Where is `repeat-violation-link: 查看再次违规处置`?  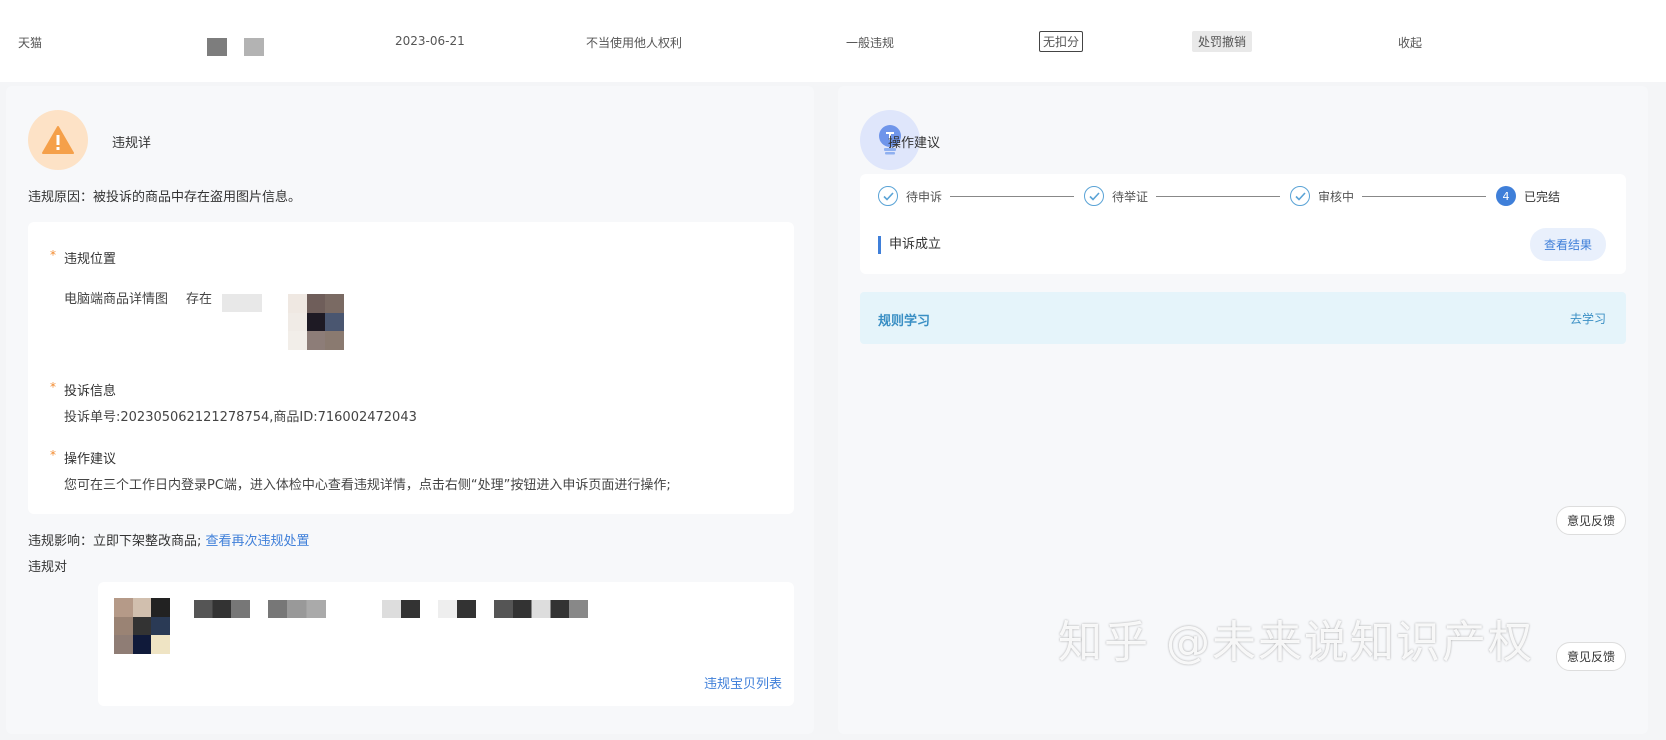
repeat-violation-link: 查看再次违规处置 is located at coordinates (258, 541).